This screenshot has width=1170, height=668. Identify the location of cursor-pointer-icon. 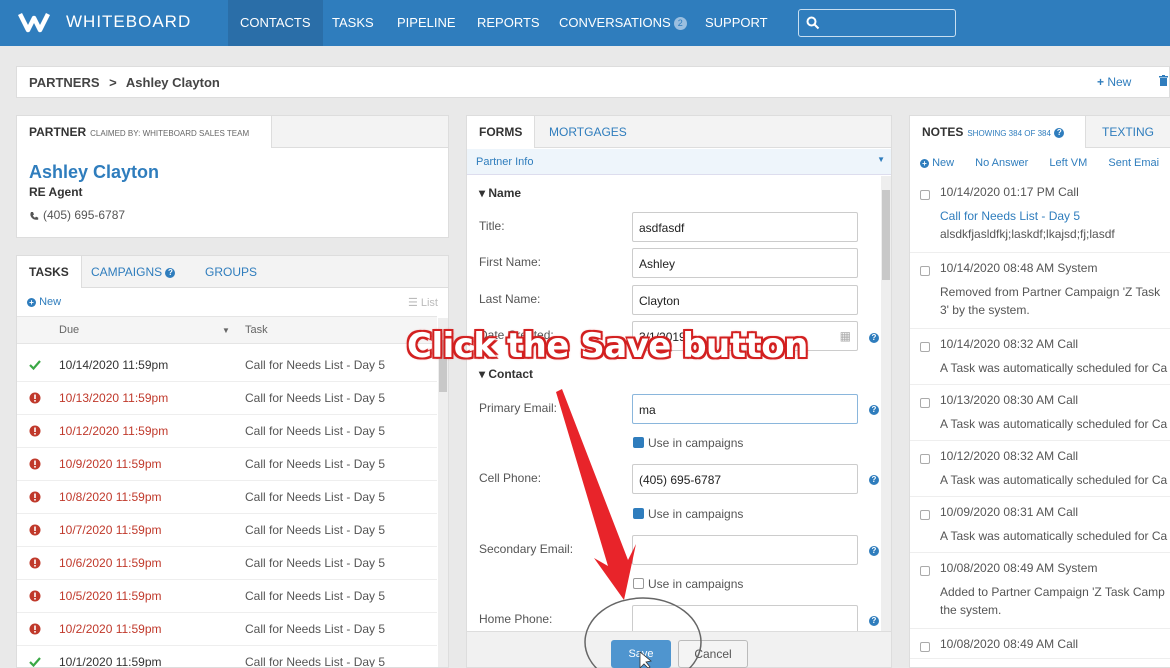
(645, 659).